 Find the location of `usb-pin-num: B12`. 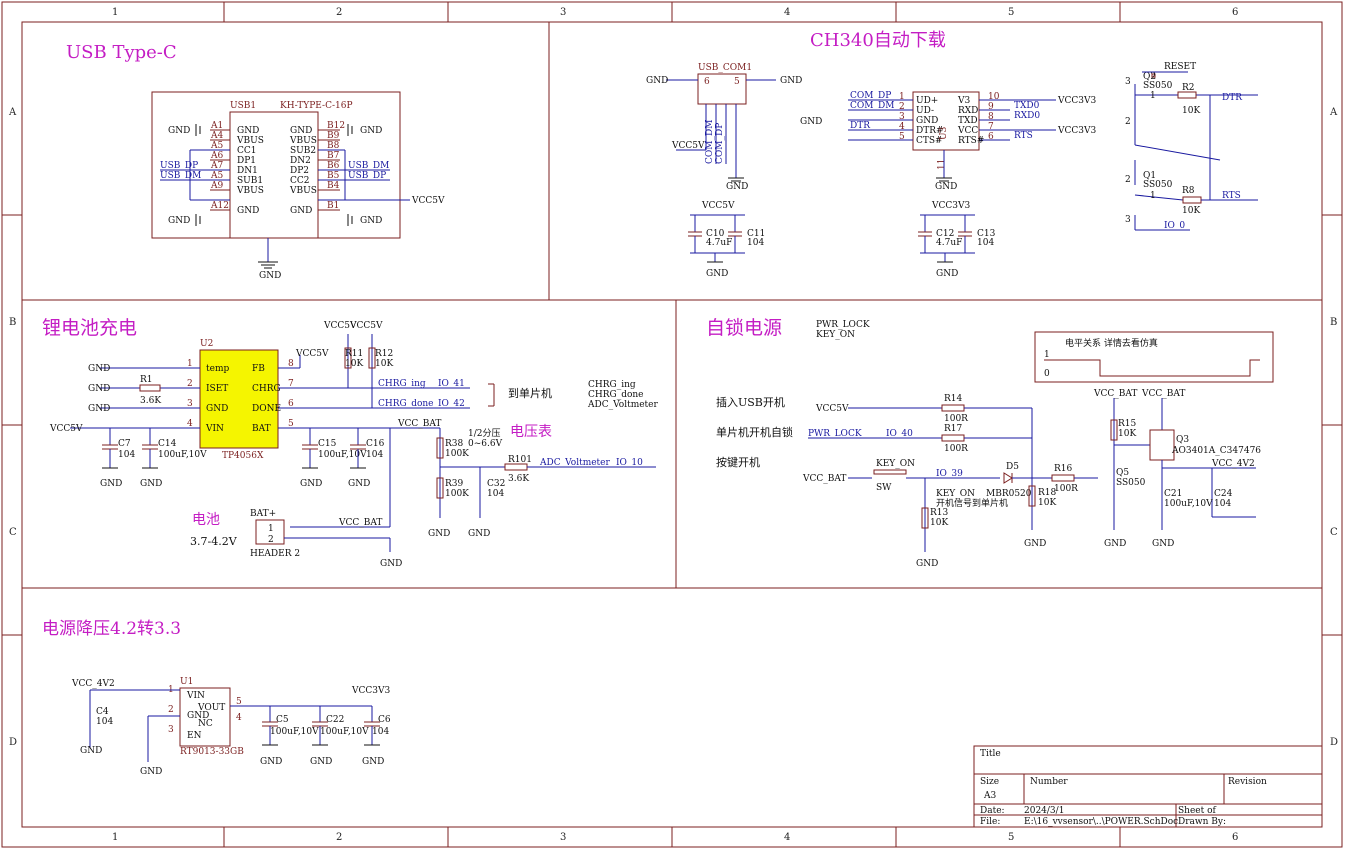

usb-pin-num: B12 is located at coordinates (336, 126).